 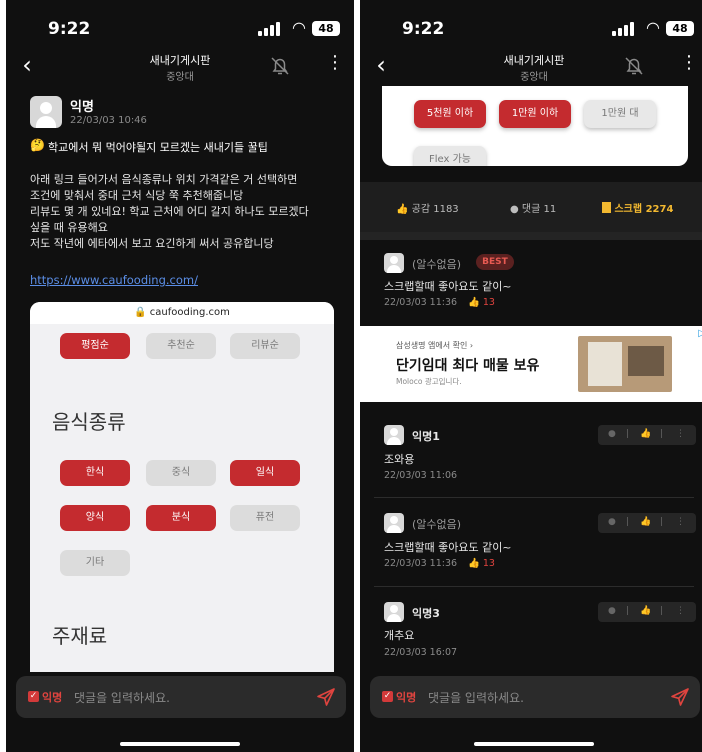 I want to click on board-title: 새내기게시판, so click(x=180, y=60).